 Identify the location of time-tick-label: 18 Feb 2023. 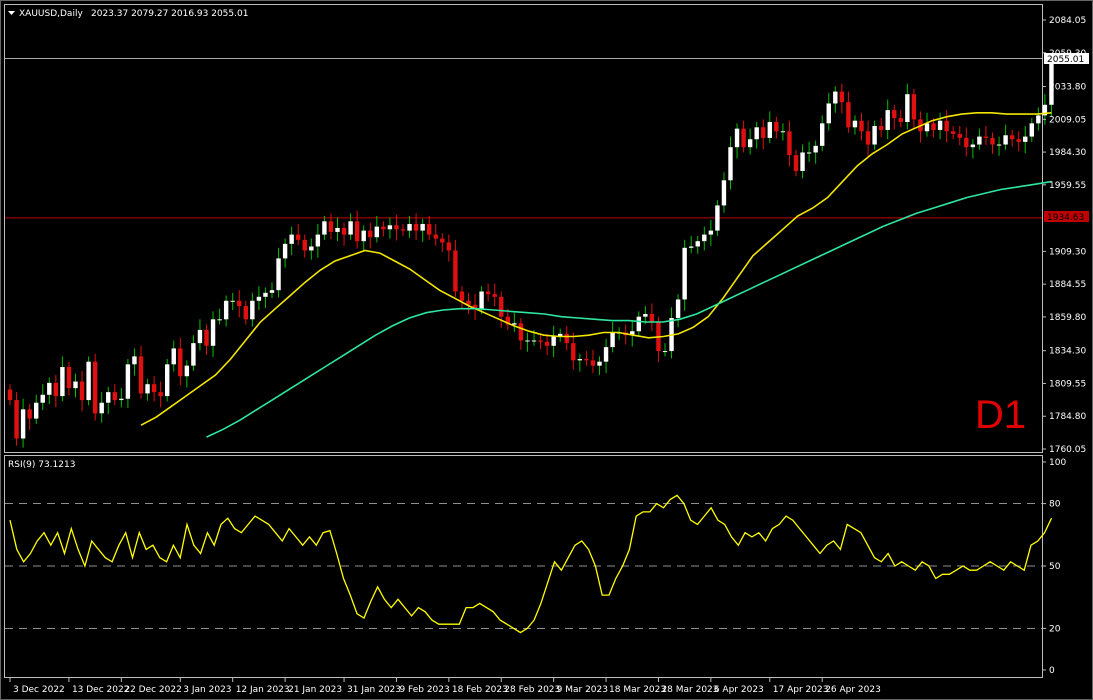
(480, 690).